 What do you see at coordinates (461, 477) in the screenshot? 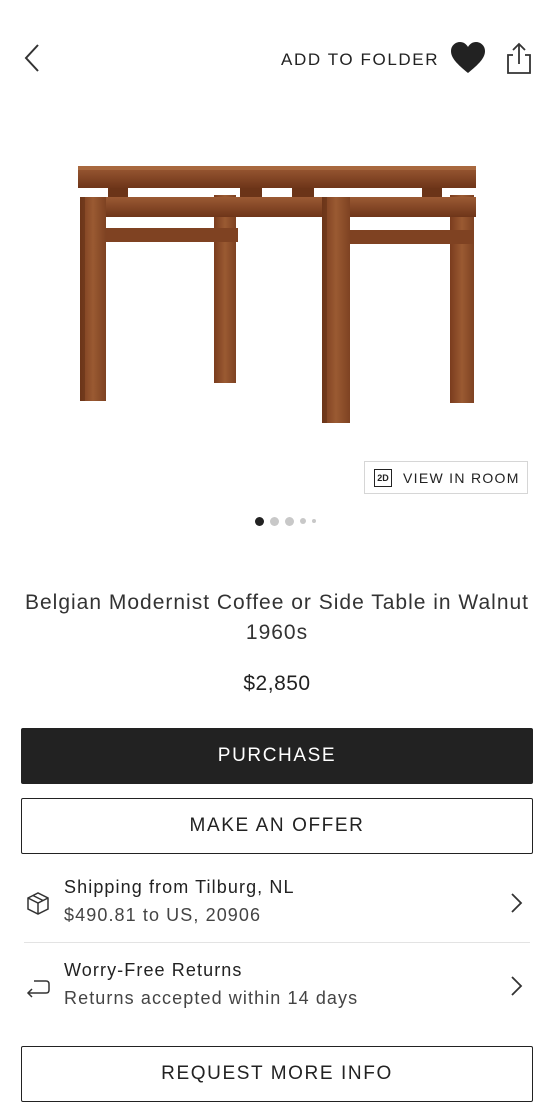
I see `view-in-room-label: VIEW IN ROOM` at bounding box center [461, 477].